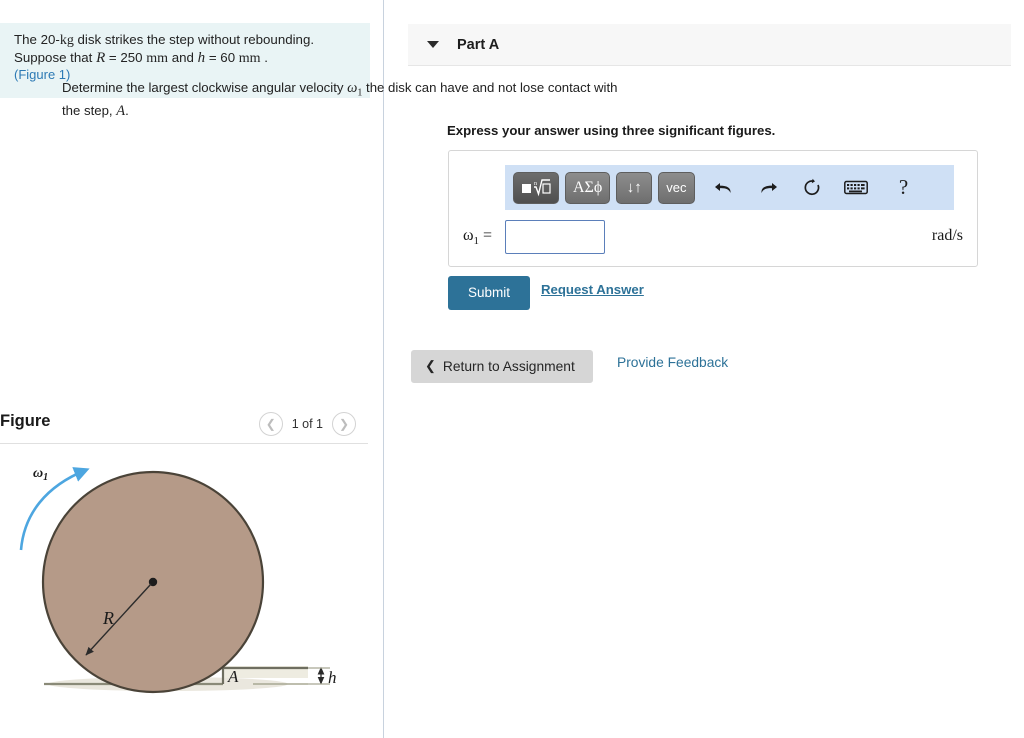  I want to click on problem-value-h: = 60, so click(222, 57).